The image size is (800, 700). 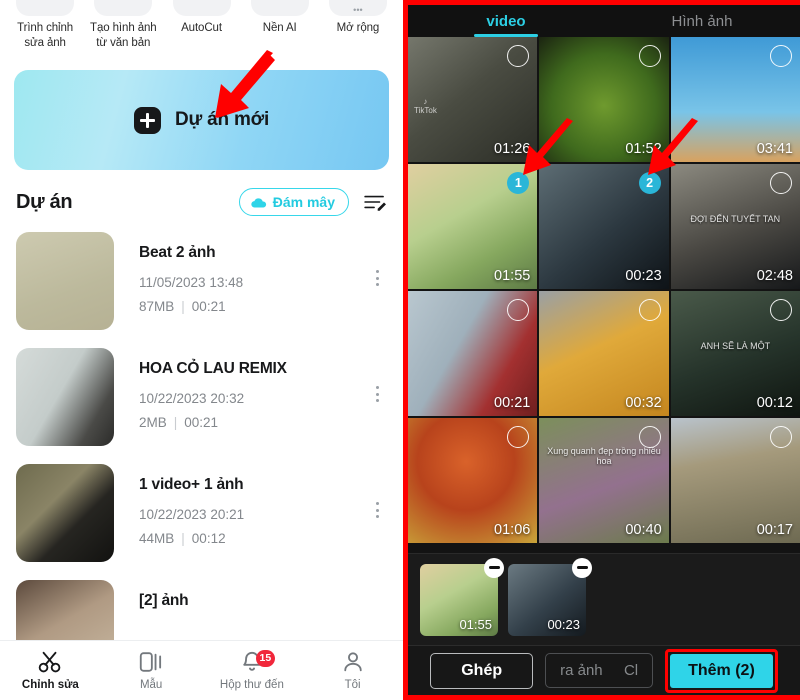 What do you see at coordinates (512, 149) in the screenshot?
I see `media-duration: 01:26` at bounding box center [512, 149].